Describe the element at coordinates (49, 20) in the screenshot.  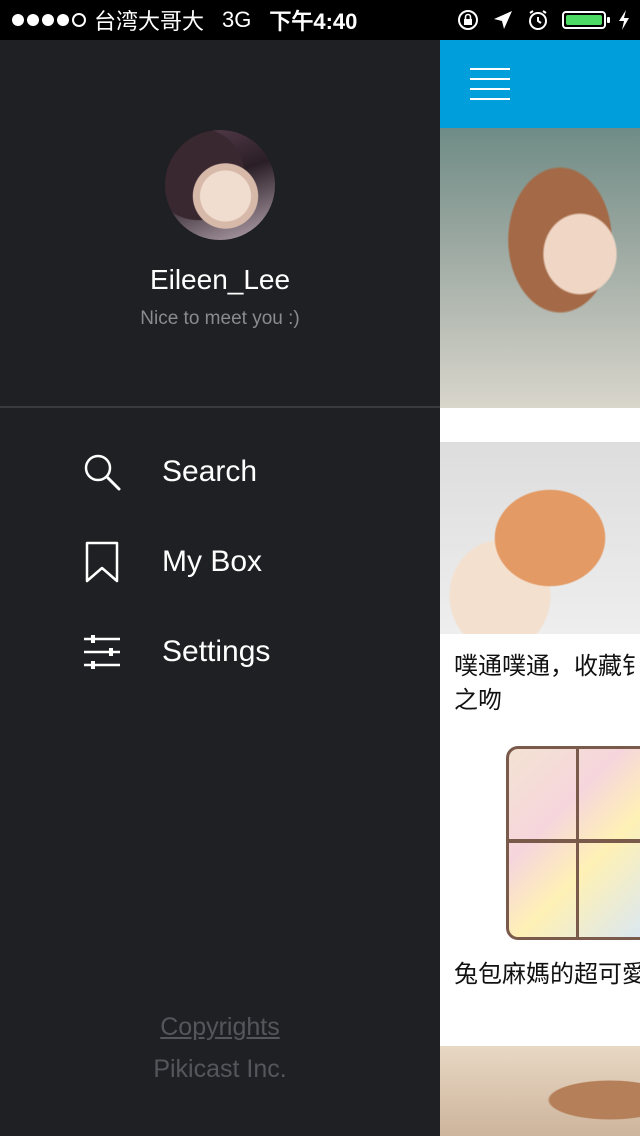
I see `signal-strength-icon` at that location.